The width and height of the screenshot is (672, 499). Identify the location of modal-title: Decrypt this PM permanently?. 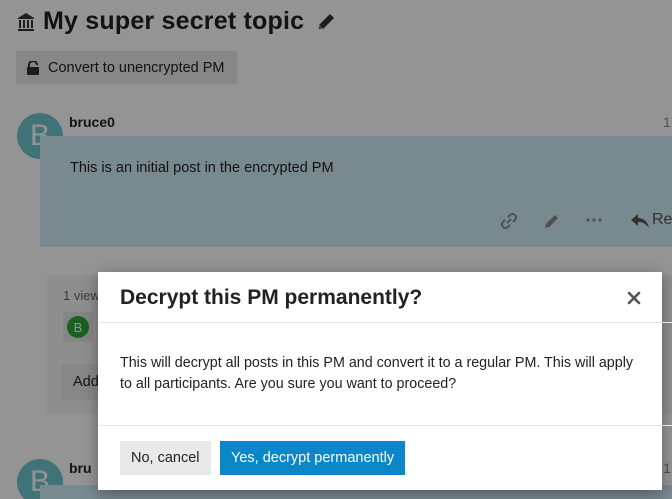
(271, 297).